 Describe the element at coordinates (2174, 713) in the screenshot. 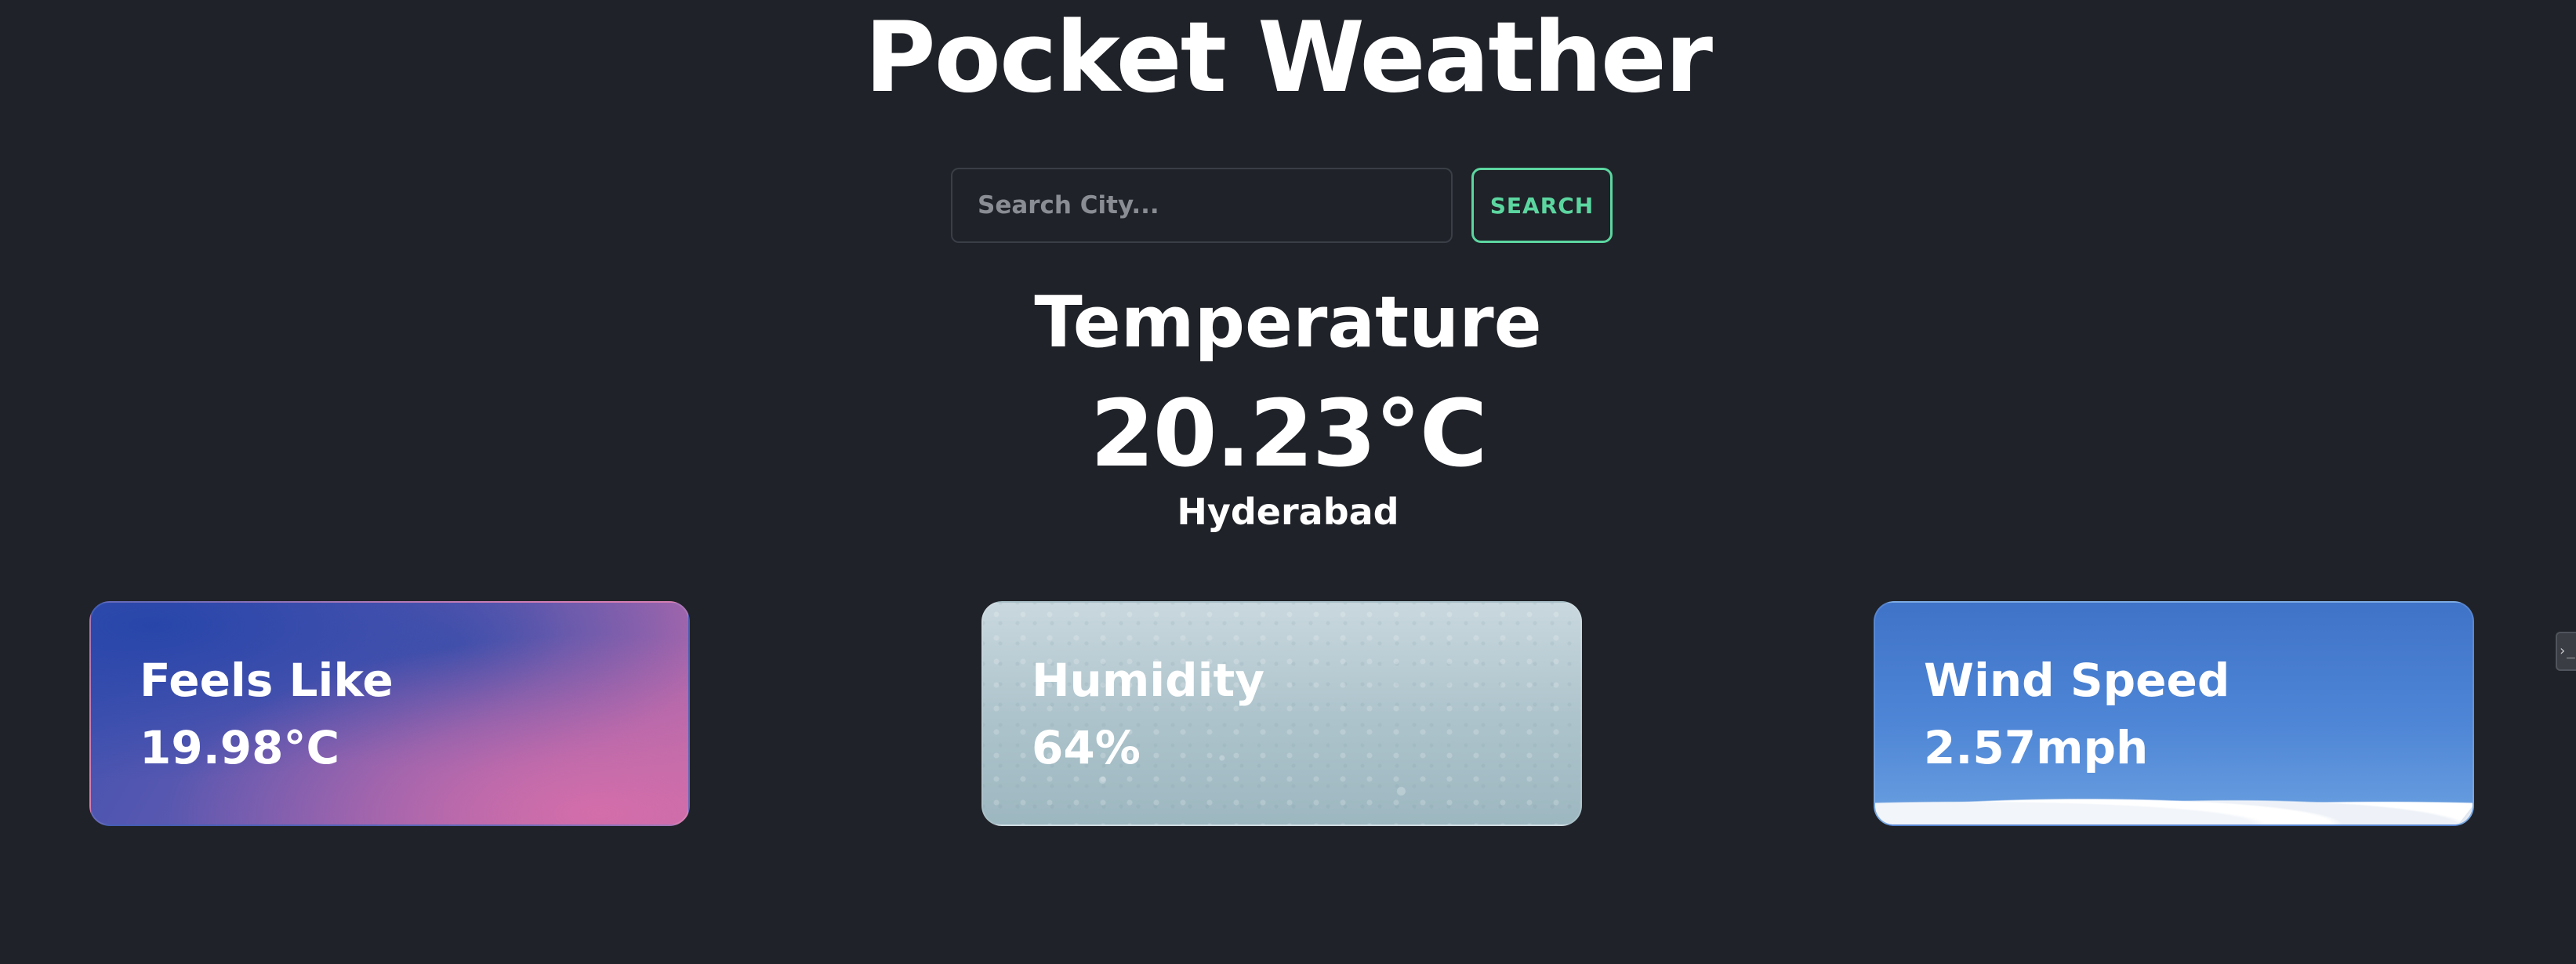

I see `wind-speed-card: Wind Speed 2.57mph` at that location.